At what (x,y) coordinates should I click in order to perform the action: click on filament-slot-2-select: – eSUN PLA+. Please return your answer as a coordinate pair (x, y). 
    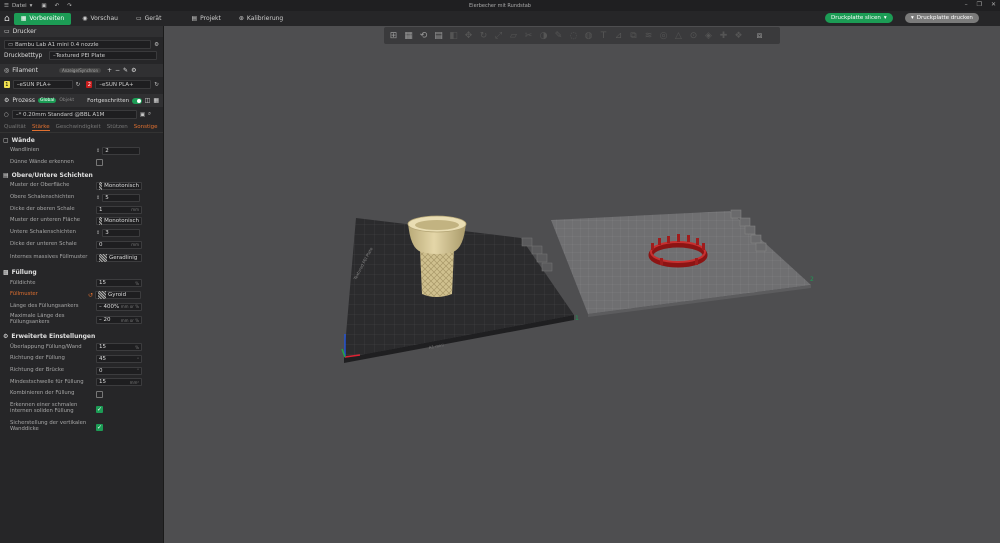
    Looking at the image, I should click on (123, 84).